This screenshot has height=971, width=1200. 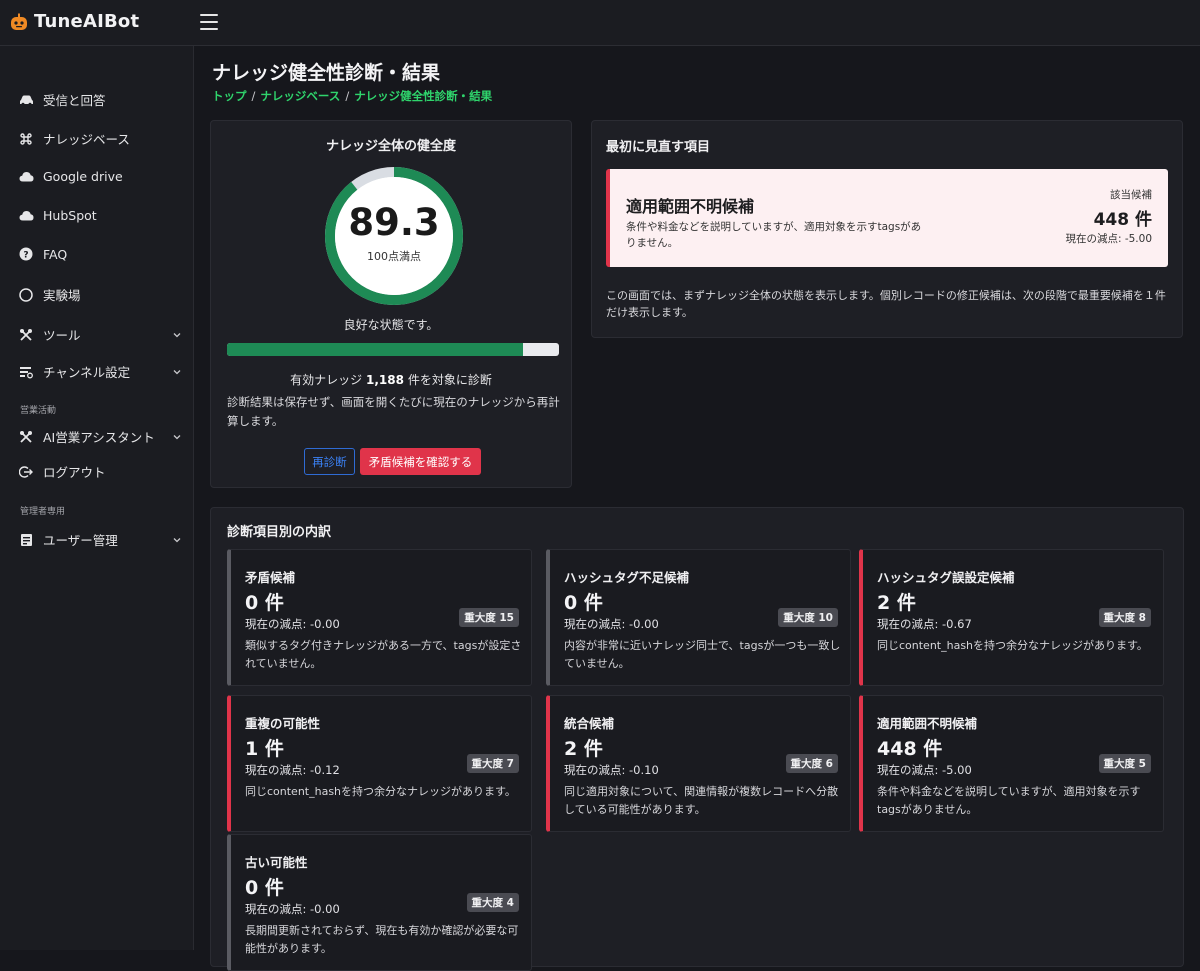 I want to click on rediagnose-button: 再診断, so click(x=329, y=461).